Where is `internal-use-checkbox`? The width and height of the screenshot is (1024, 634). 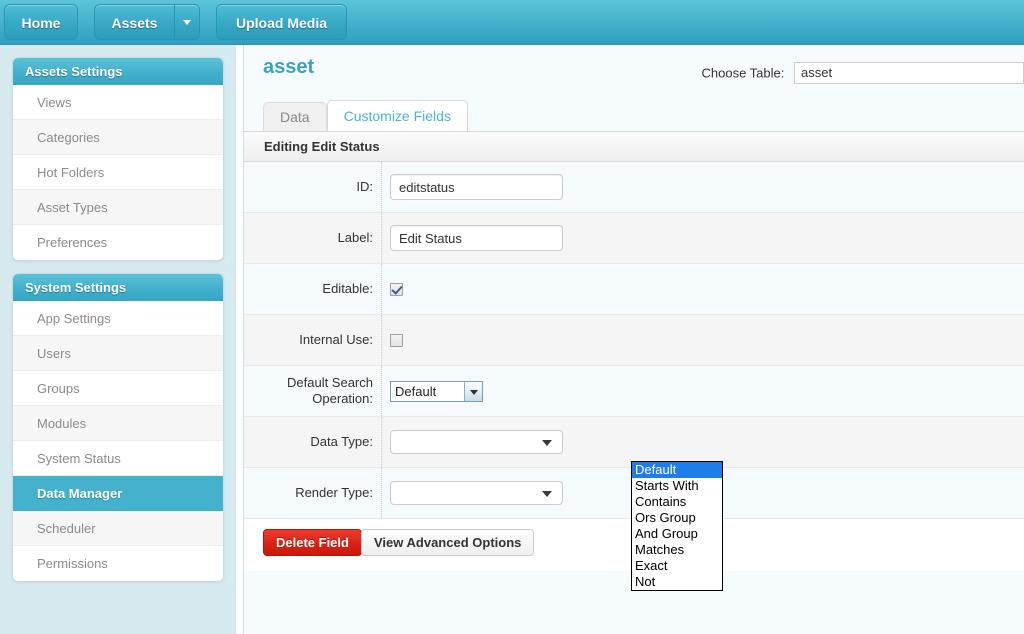
internal-use-checkbox is located at coordinates (396, 340).